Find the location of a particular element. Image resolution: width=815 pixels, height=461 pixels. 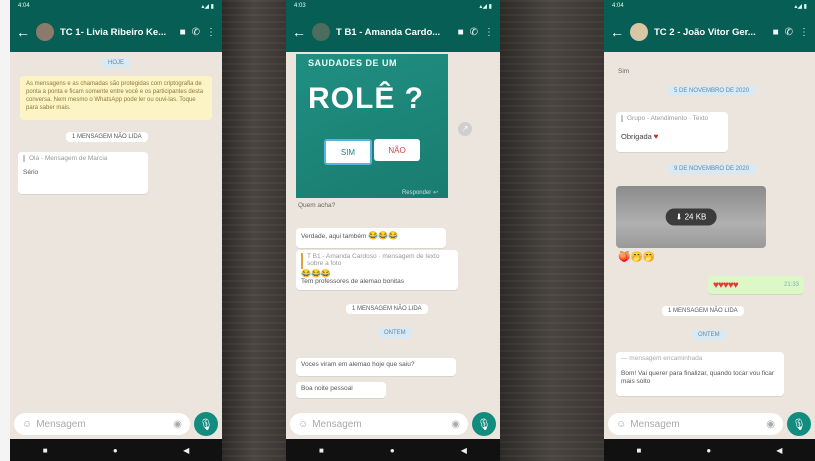

message-bubble: Olá - Mensagem de Marcia Sério is located at coordinates (83, 173).